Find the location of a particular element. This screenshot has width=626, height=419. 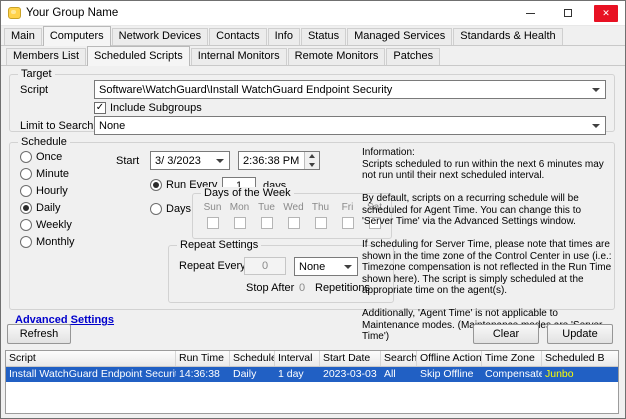

radio-daily is located at coordinates (26, 208).